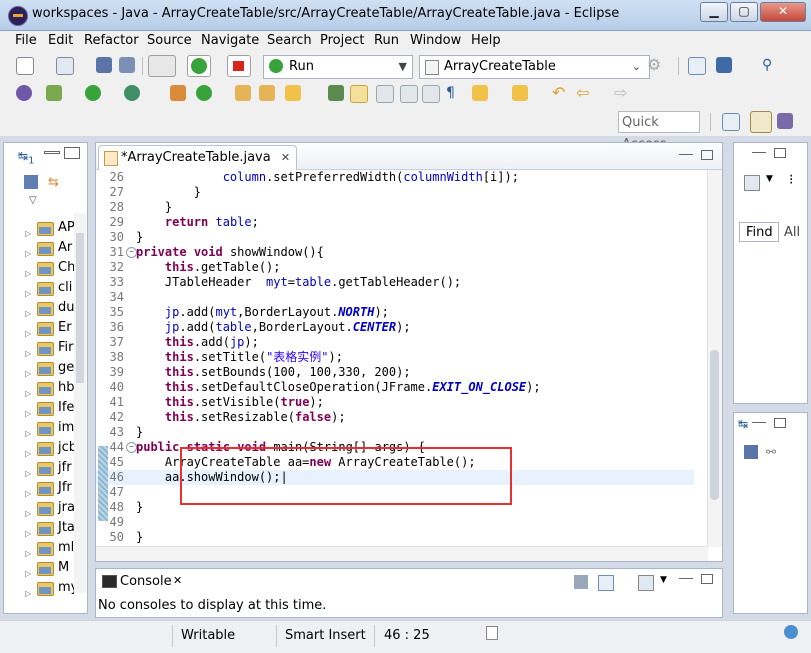 This screenshot has height=653, width=811. What do you see at coordinates (39, 408) in the screenshot?
I see `project-tree-item: ▷ Ife` at bounding box center [39, 408].